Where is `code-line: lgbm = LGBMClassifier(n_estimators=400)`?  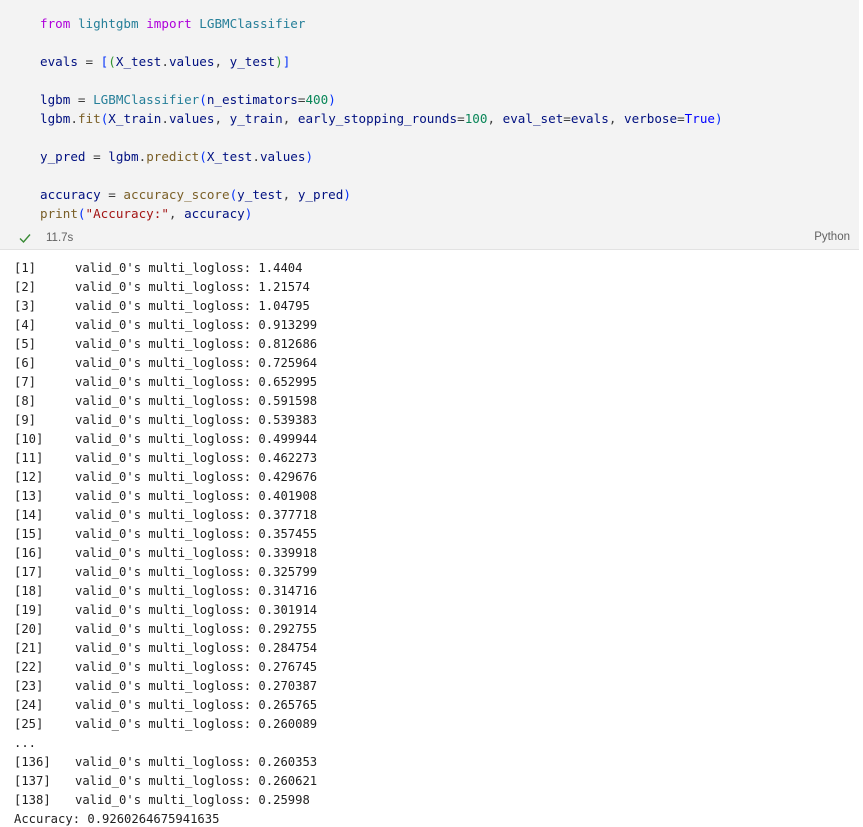
code-line: lgbm = LGBMClassifier(n_estimators=400) is located at coordinates (381, 99).